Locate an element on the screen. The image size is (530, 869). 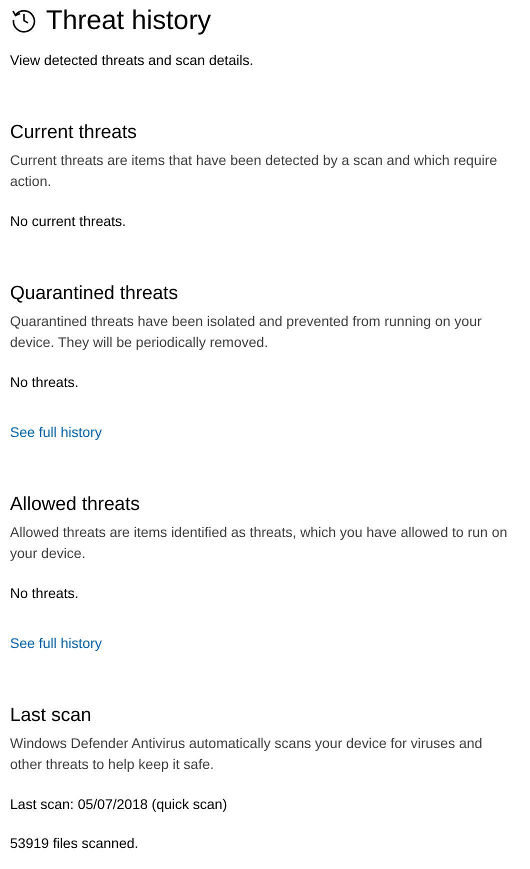
section-description: Current threats are items that have been detected by a scan and which require action. is located at coordinates (254, 171).